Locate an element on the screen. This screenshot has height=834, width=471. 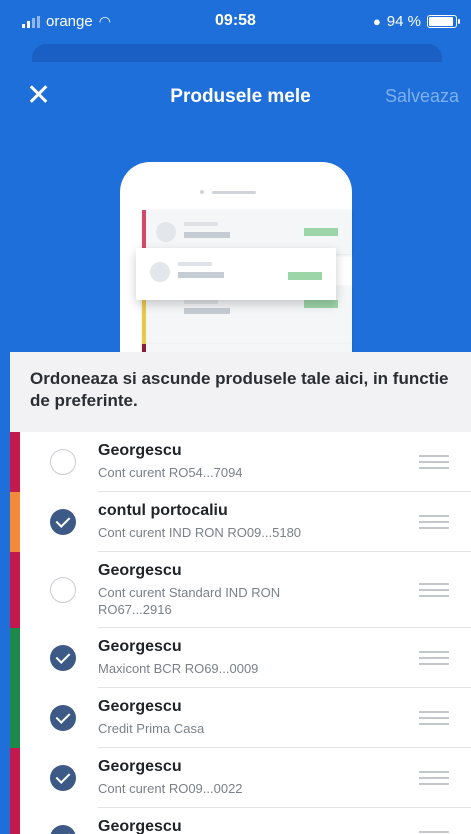
save-button: Salveaza is located at coordinates (422, 96).